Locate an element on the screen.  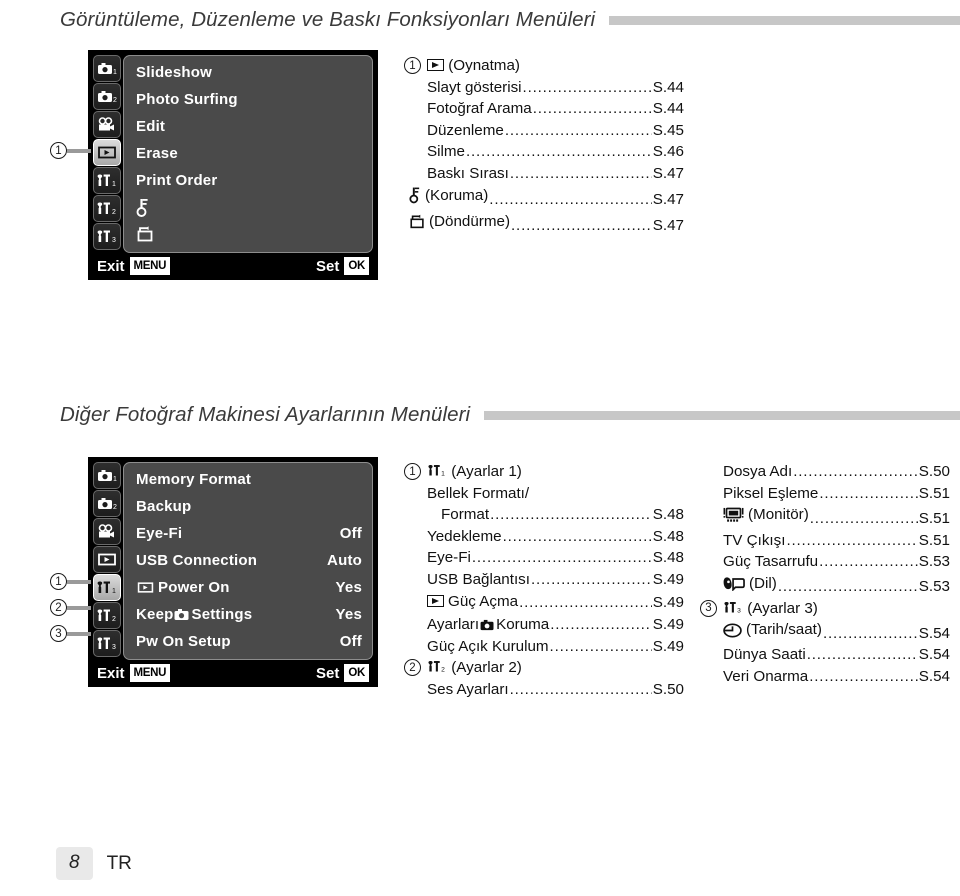
toc-entry-name: Dosya Adı is located at coordinates (758, 471).